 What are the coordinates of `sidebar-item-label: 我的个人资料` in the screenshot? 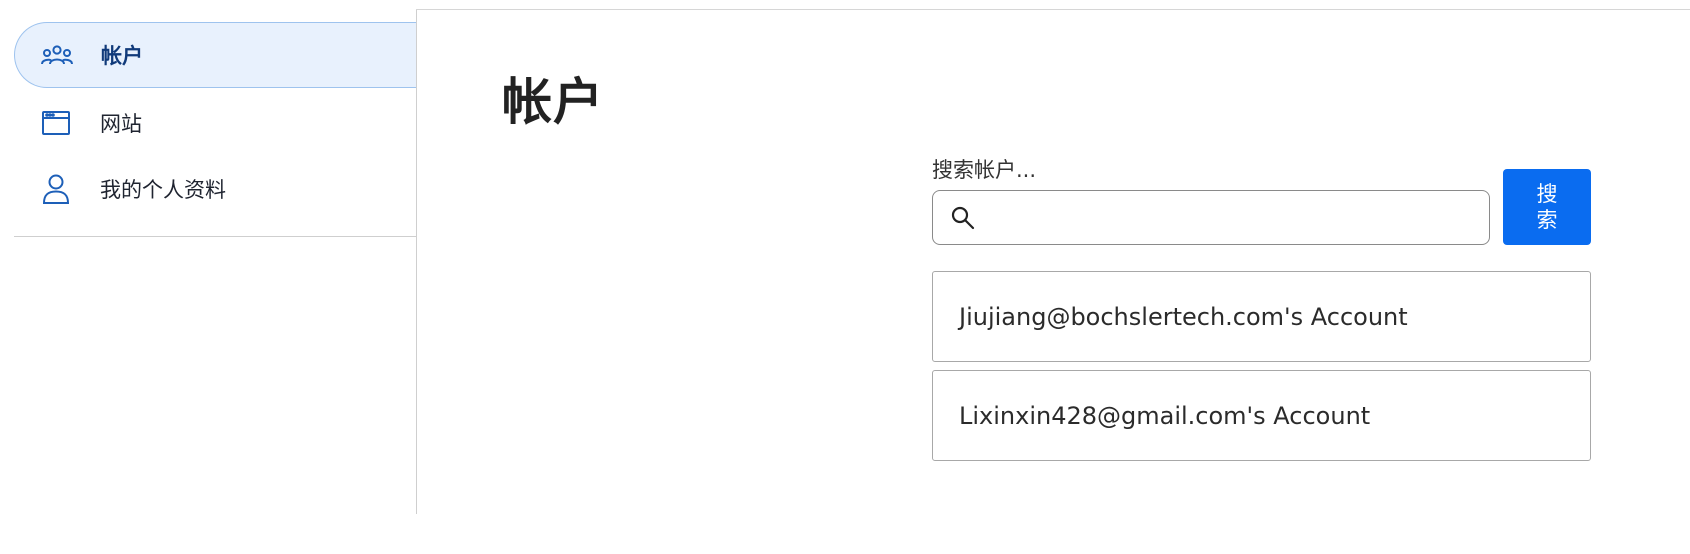 It's located at (163, 190).